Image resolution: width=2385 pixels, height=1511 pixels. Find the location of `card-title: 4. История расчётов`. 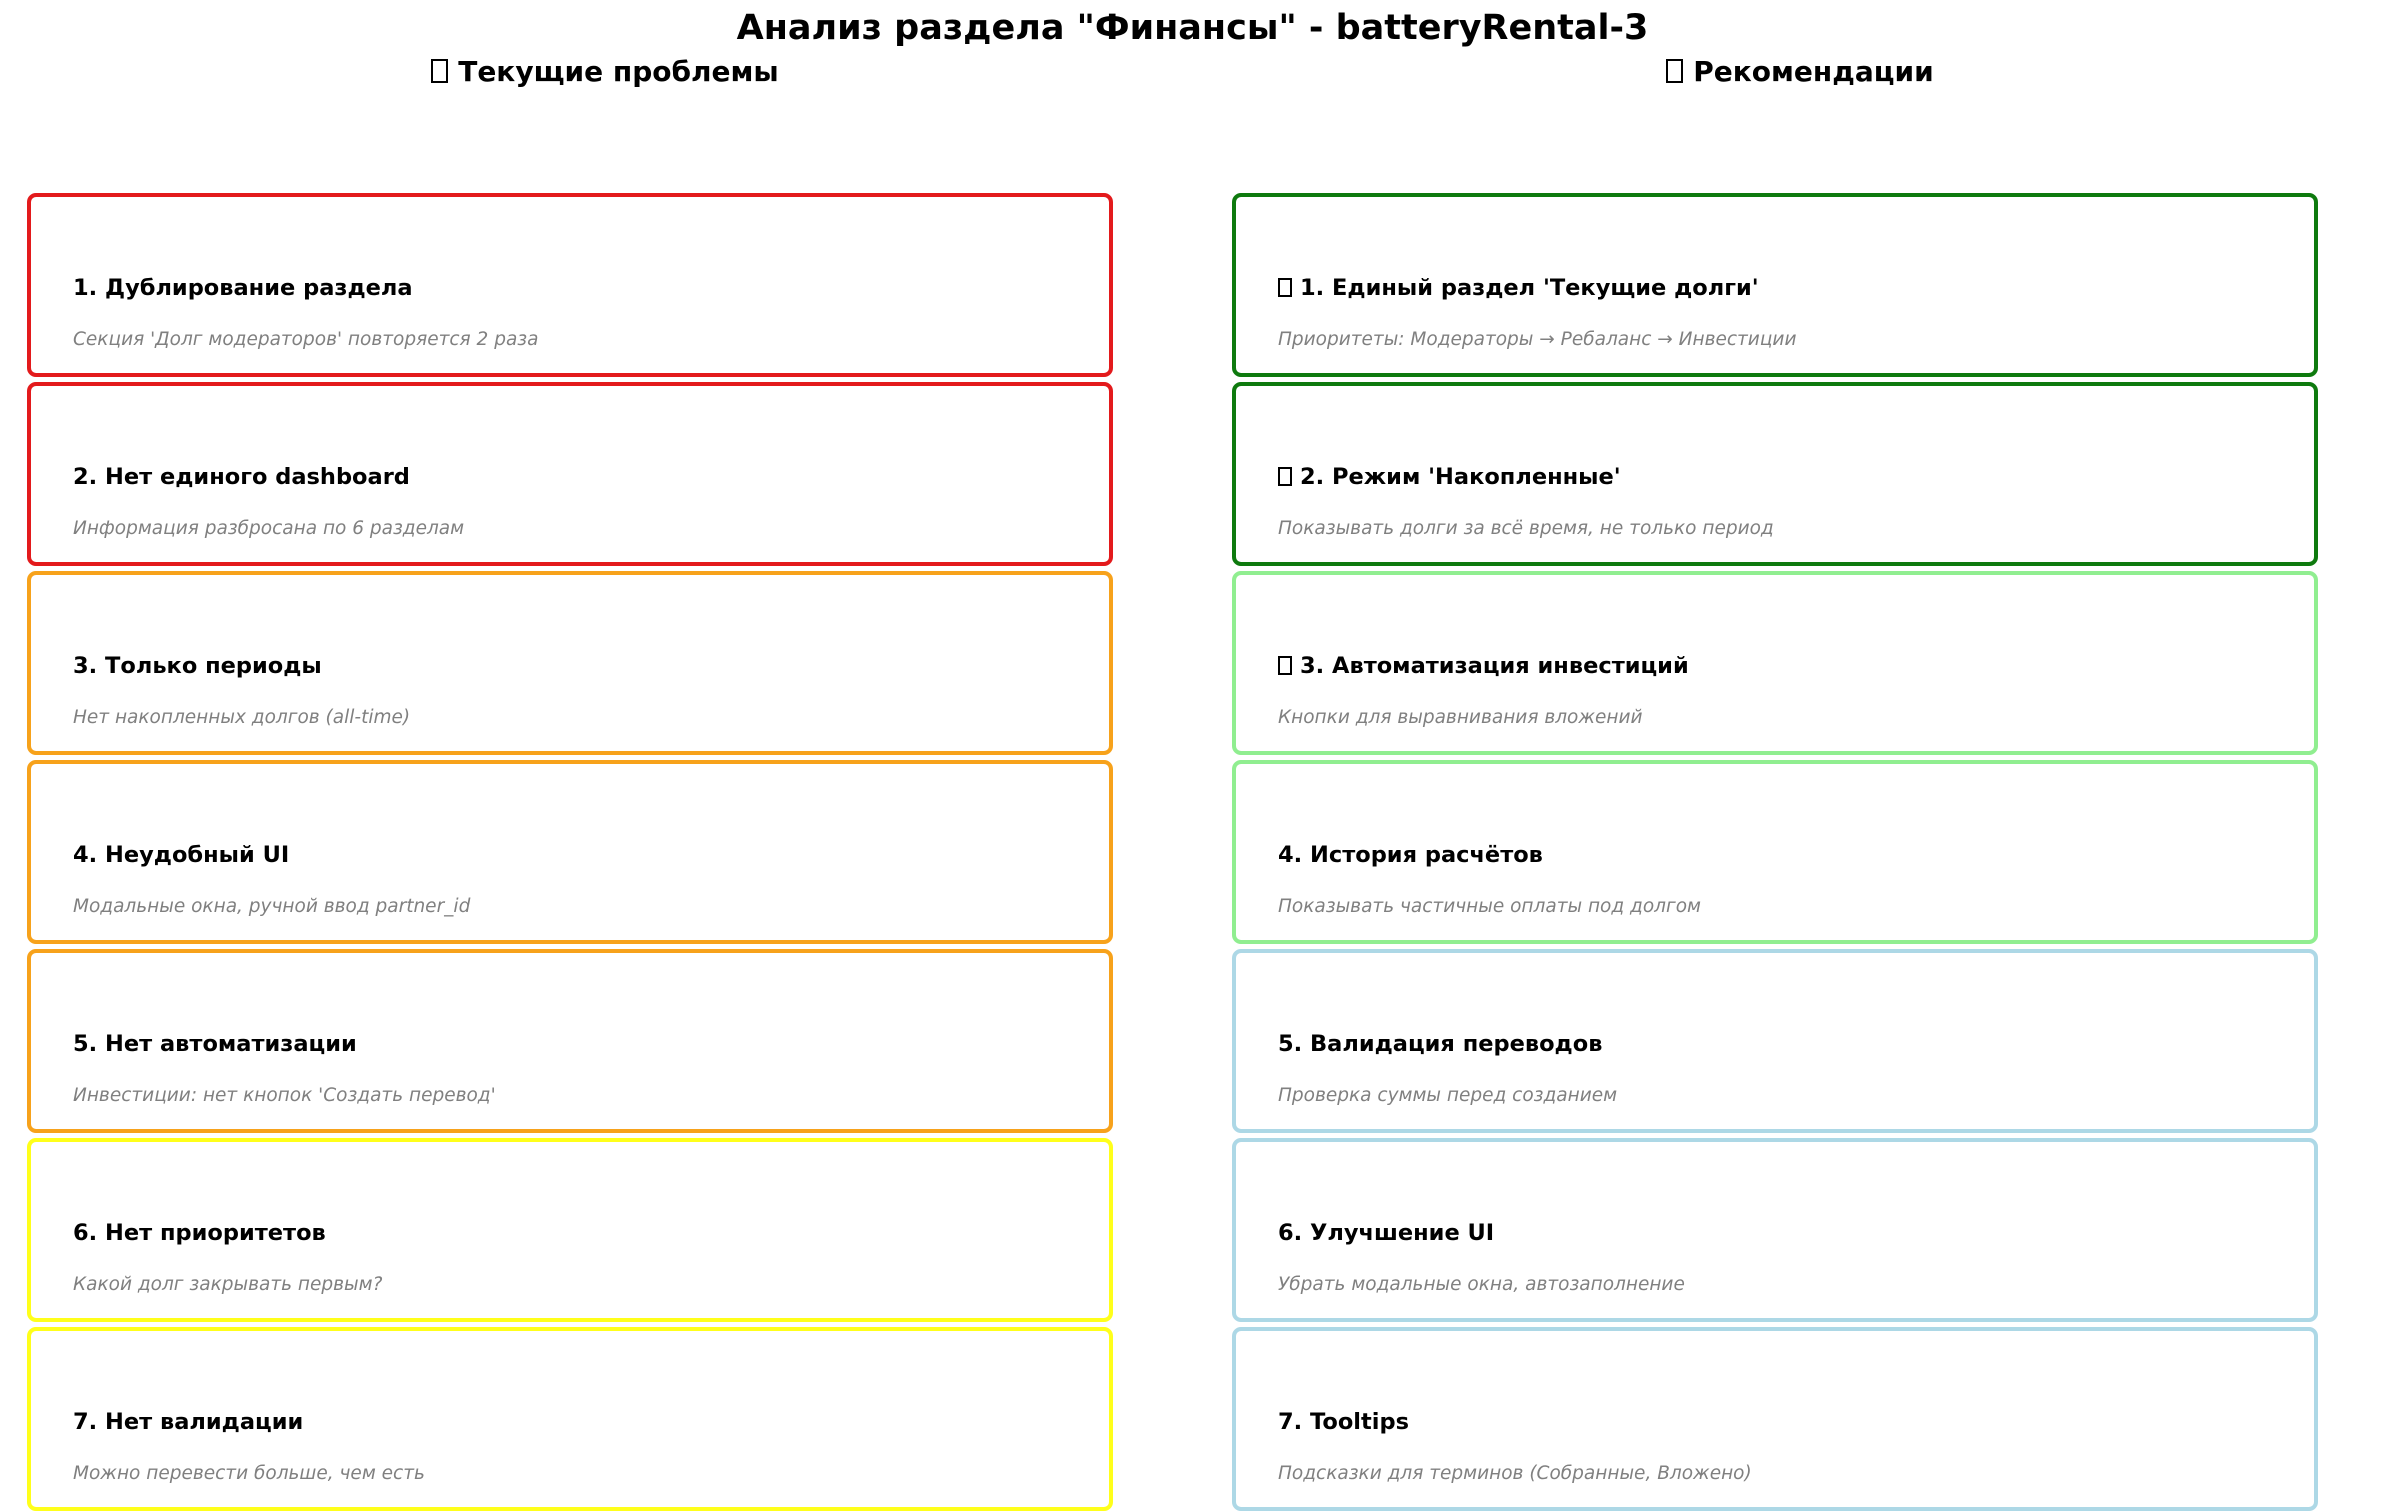

card-title: 4. История расчётов is located at coordinates (1410, 855).